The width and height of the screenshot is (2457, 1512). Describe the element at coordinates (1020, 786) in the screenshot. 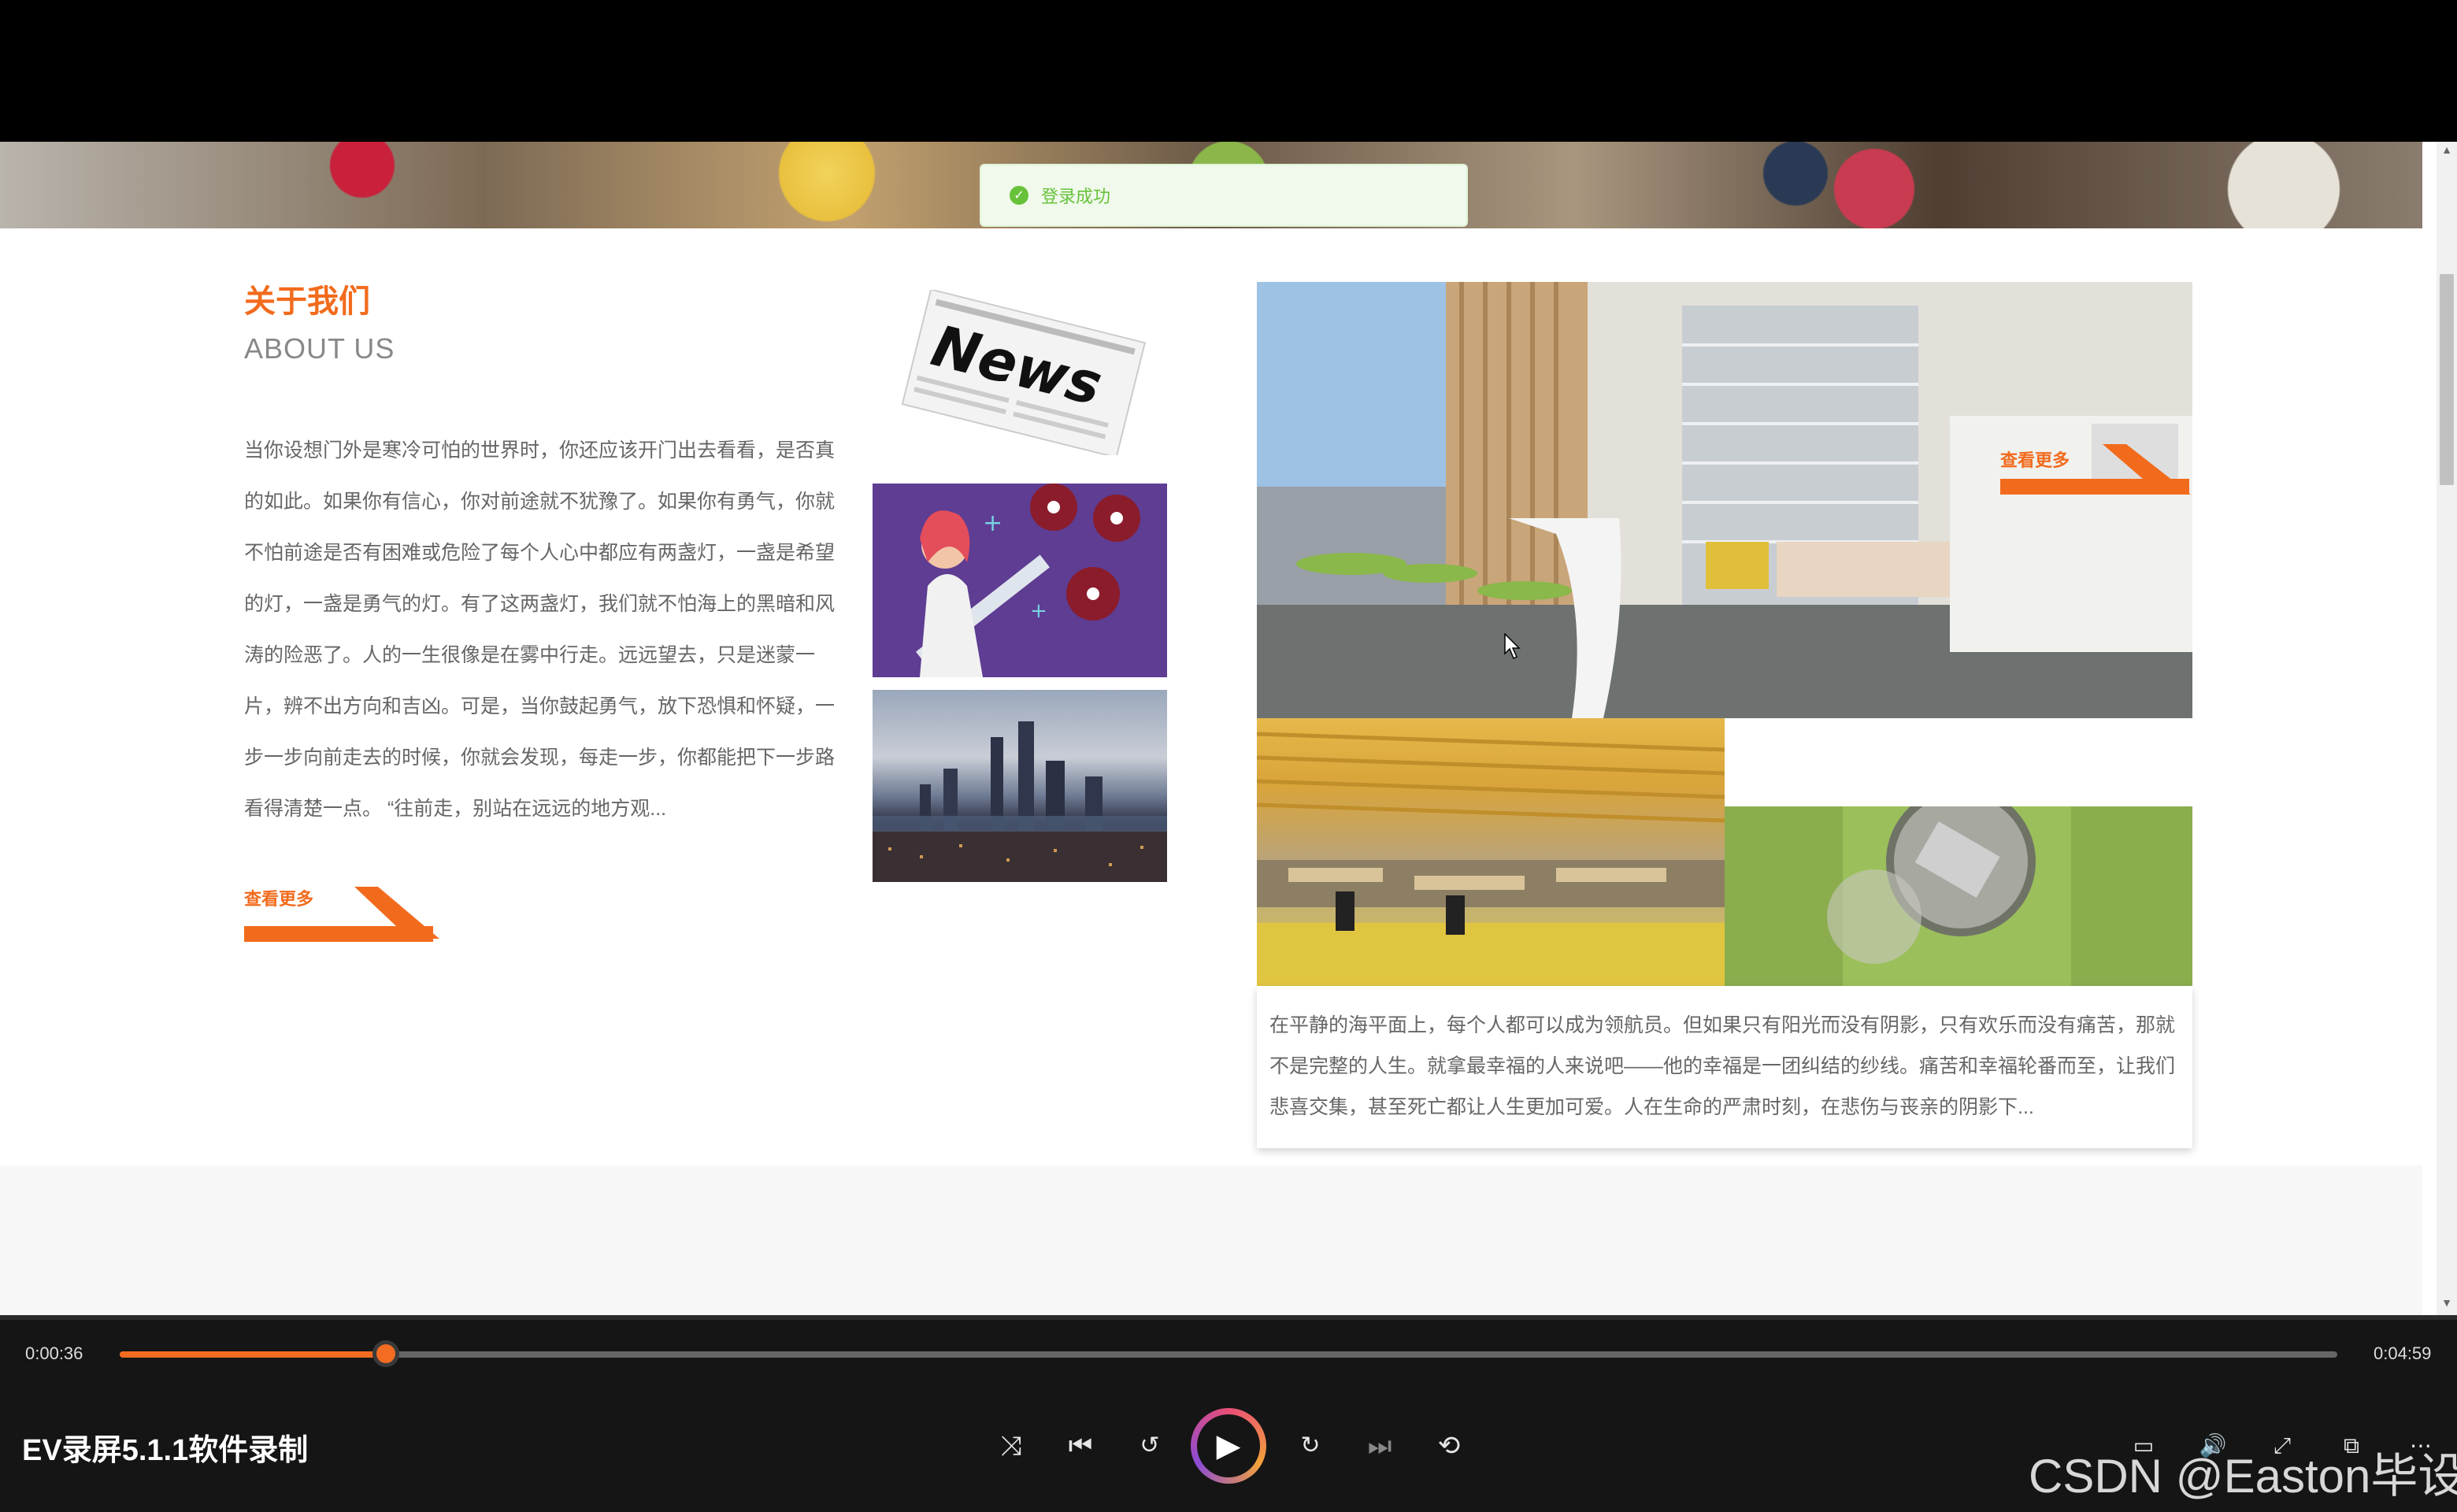

I see `city-skyline-photo` at that location.